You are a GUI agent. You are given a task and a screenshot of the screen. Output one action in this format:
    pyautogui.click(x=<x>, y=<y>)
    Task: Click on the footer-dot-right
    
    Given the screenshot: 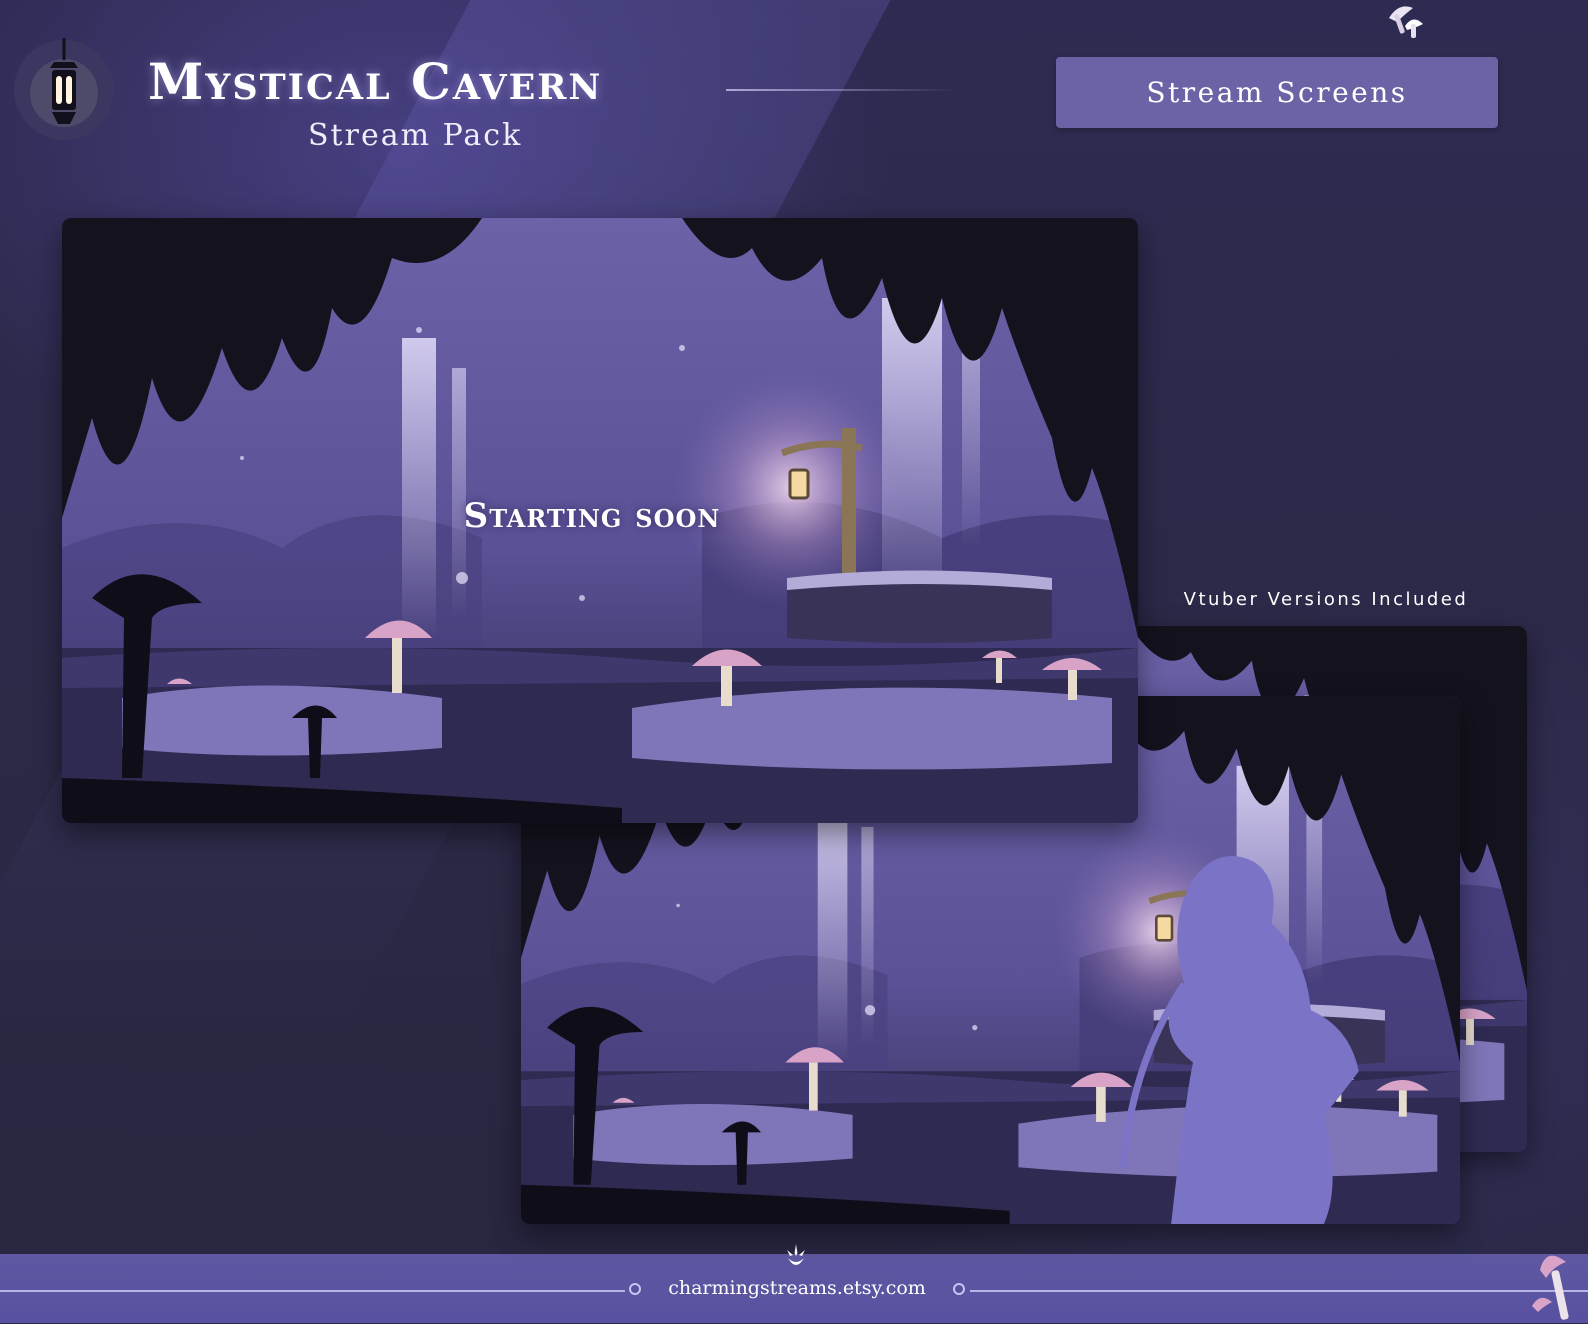 What is the action you would take?
    pyautogui.click(x=959, y=1289)
    